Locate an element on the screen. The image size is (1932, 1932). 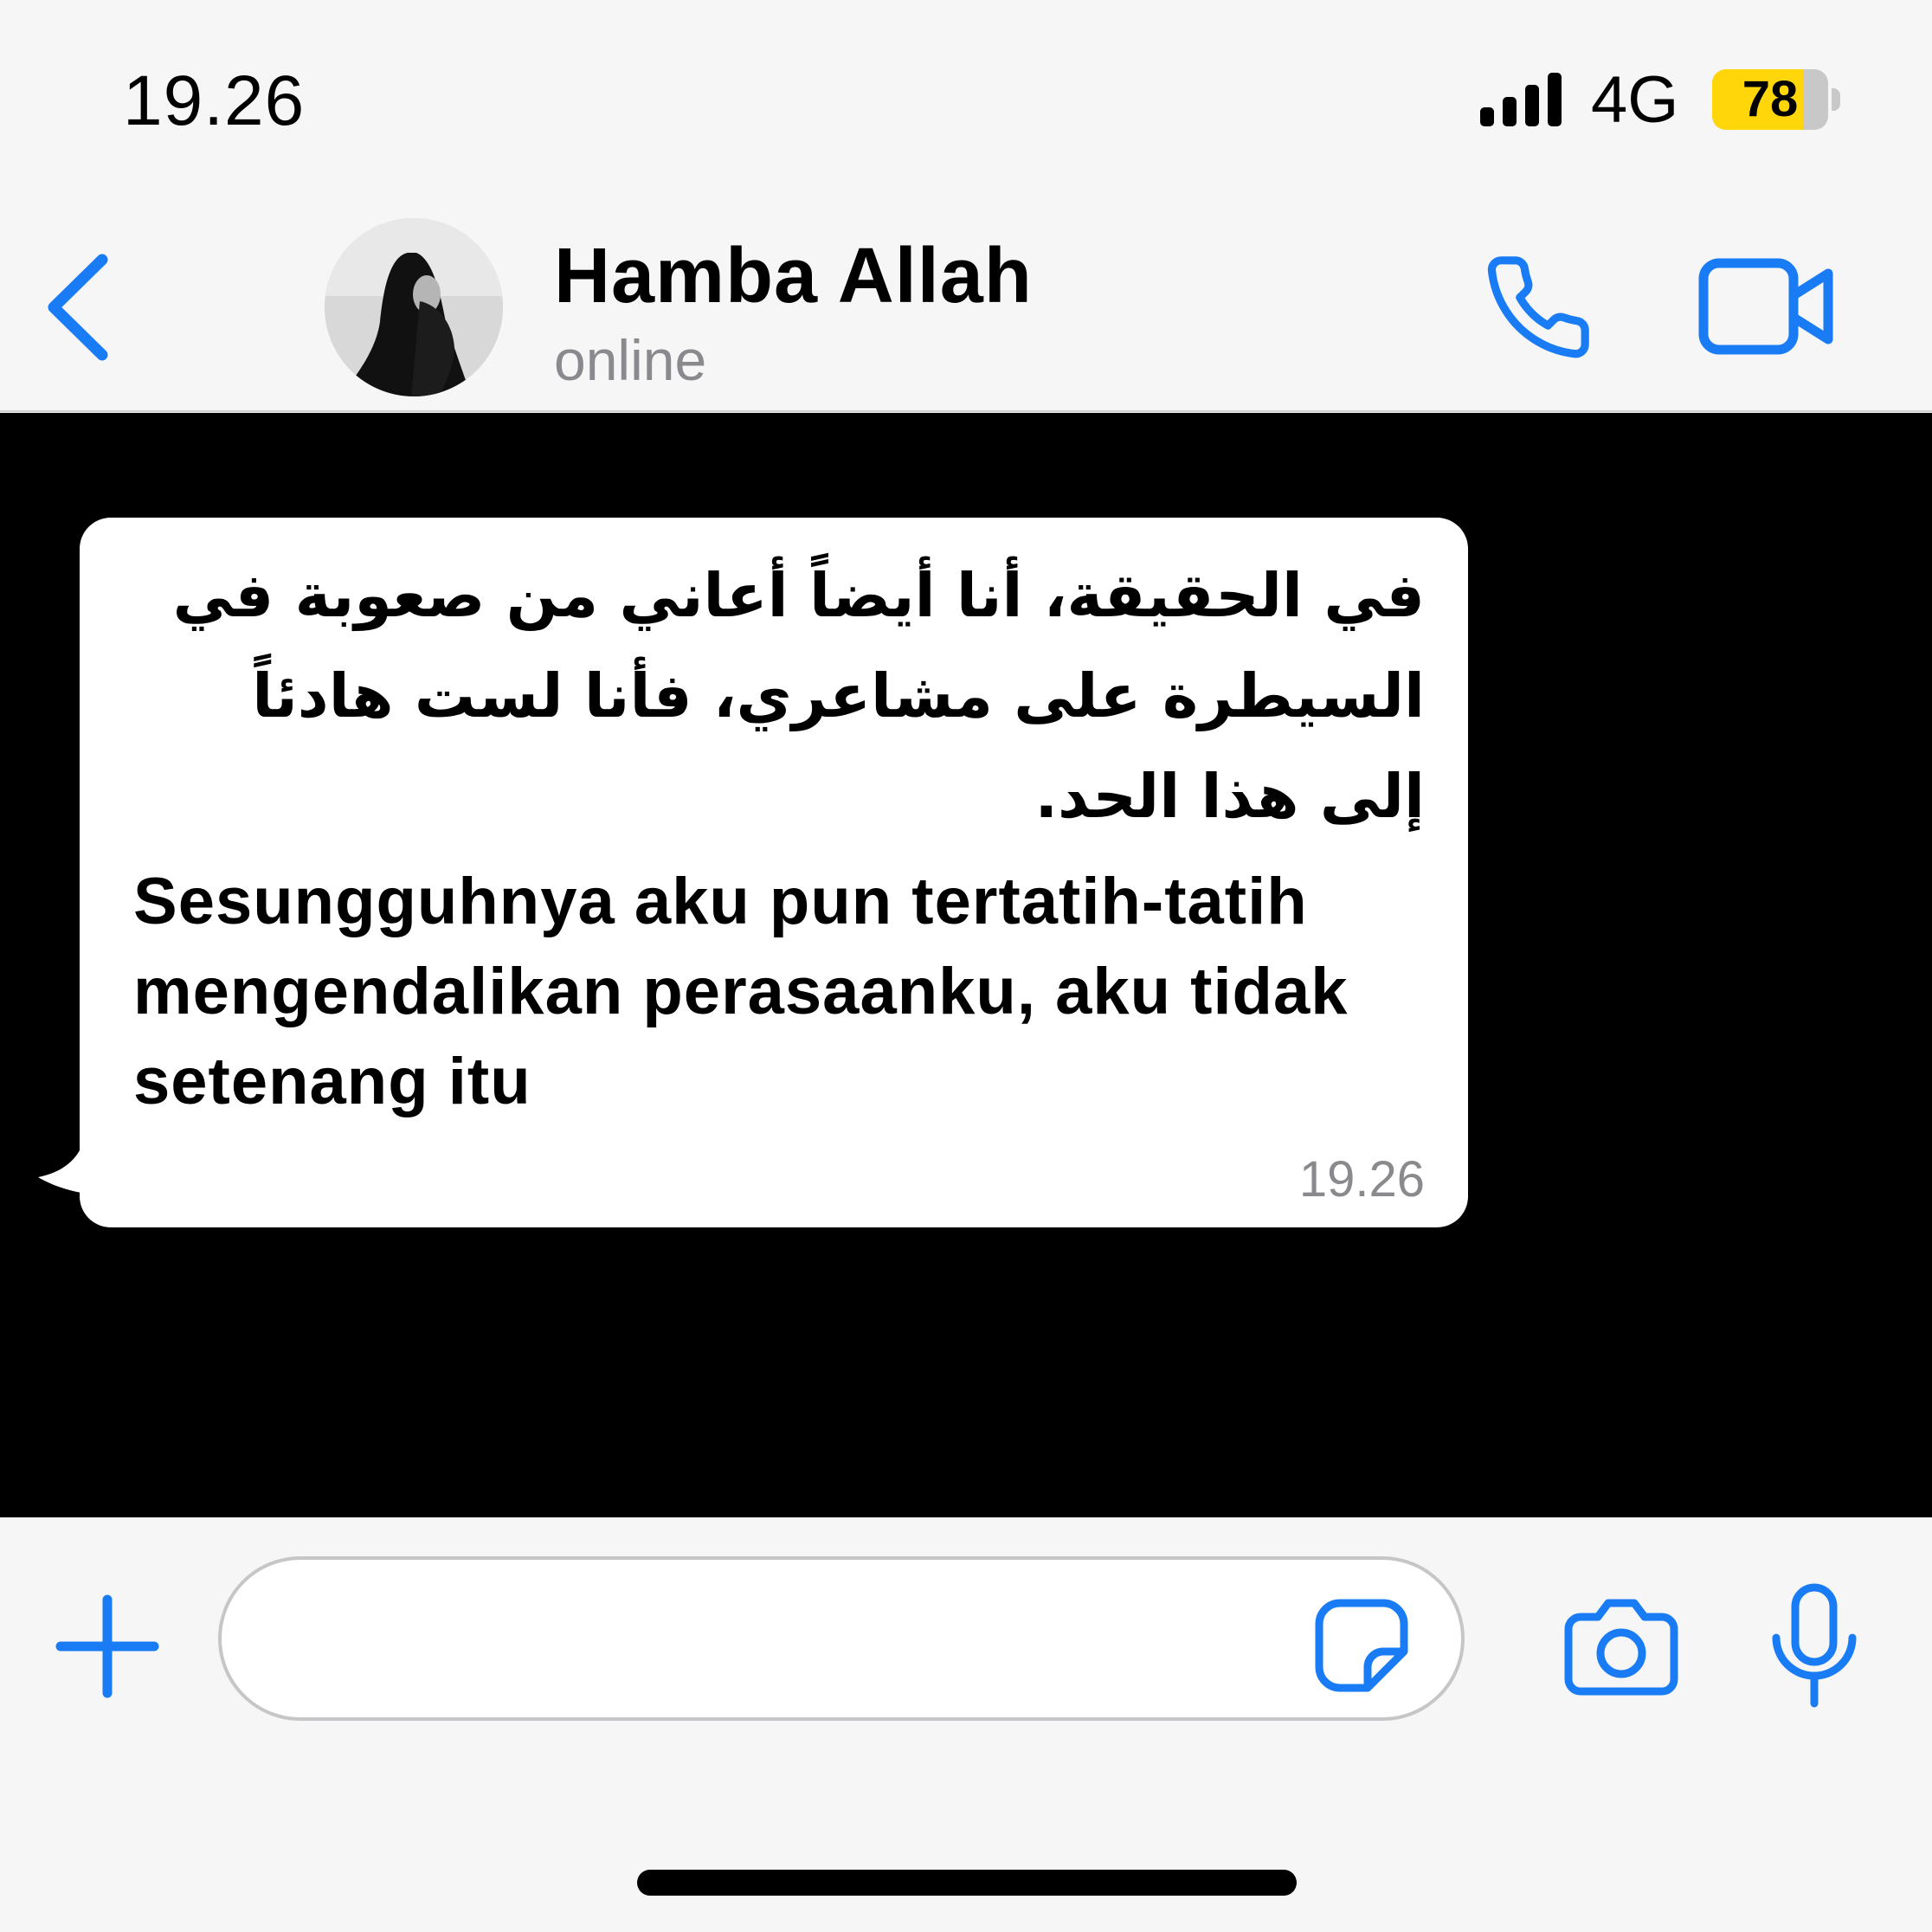
avatar is located at coordinates (414, 307).